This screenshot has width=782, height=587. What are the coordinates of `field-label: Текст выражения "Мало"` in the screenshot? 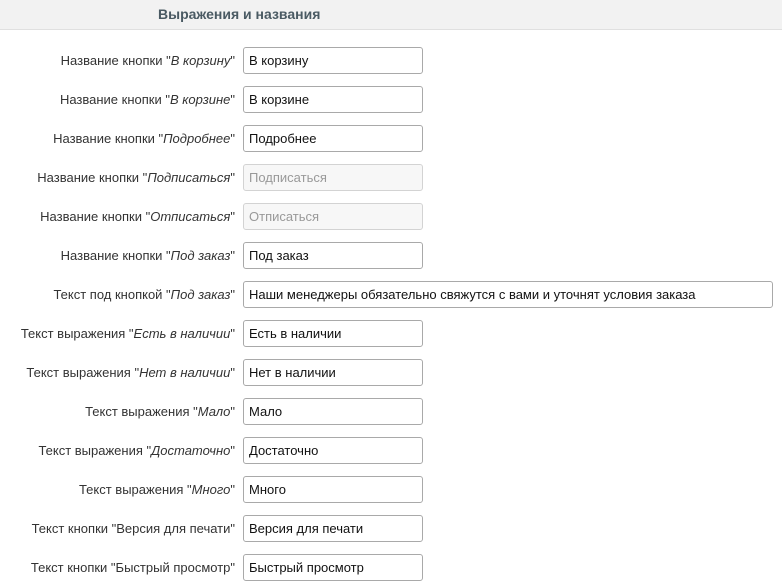 It's located at (160, 411).